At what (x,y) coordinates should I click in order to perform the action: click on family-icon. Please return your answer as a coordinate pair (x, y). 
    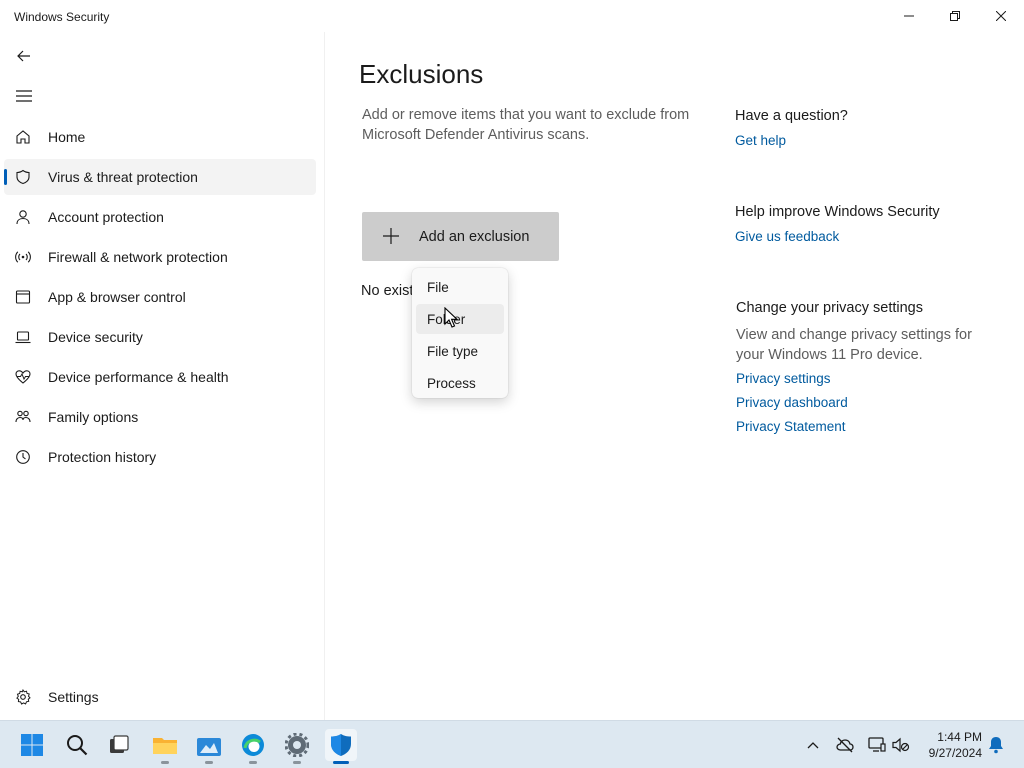
    Looking at the image, I should click on (23, 417).